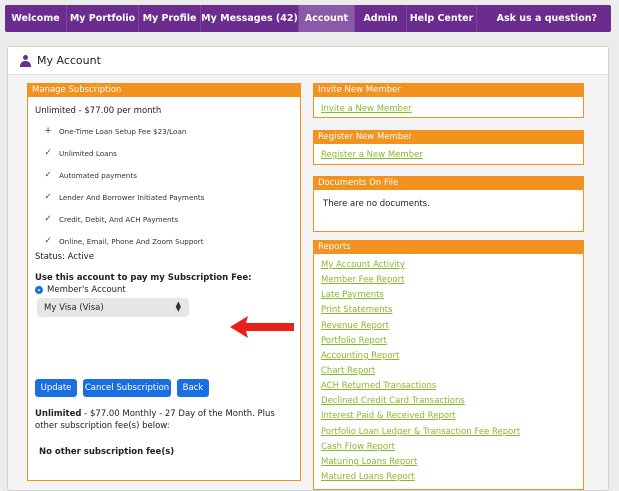 This screenshot has width=619, height=491. I want to click on feature-item: ✓ Unlimited Loans, so click(80, 153).